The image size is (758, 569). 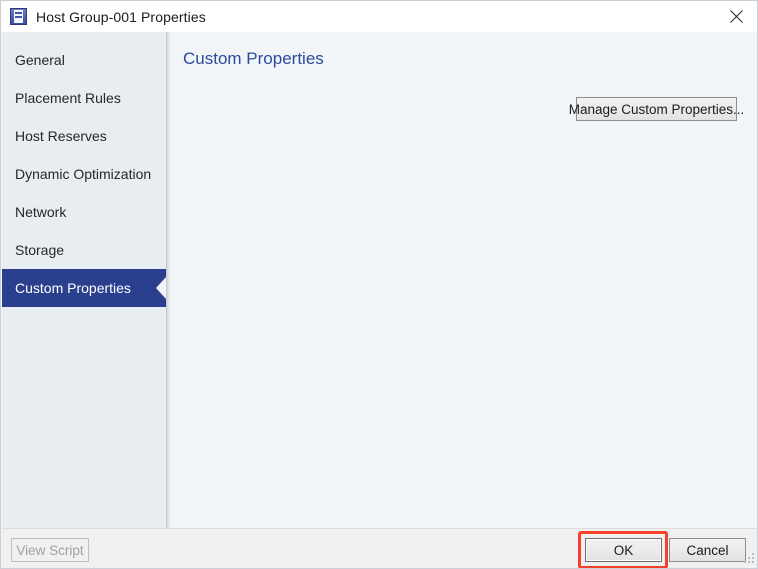 What do you see at coordinates (253, 58) in the screenshot?
I see `page-title: Custom Properties` at bounding box center [253, 58].